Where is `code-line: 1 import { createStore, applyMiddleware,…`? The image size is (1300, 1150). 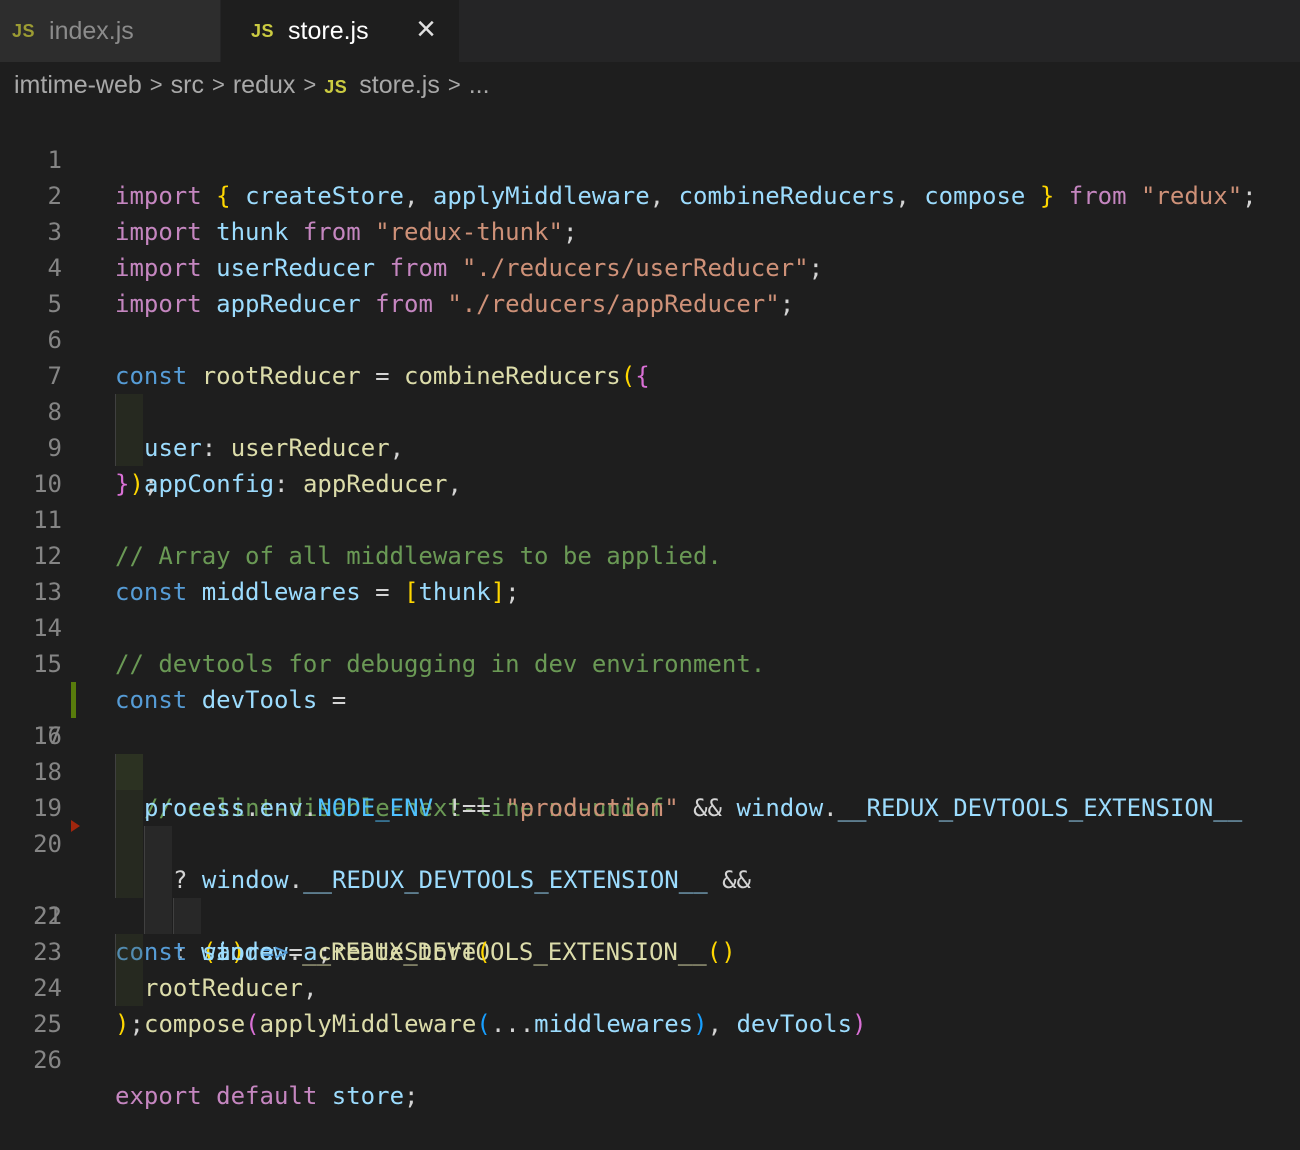
code-line: 1 import { createStore, applyMiddleware,… is located at coordinates (650, 158).